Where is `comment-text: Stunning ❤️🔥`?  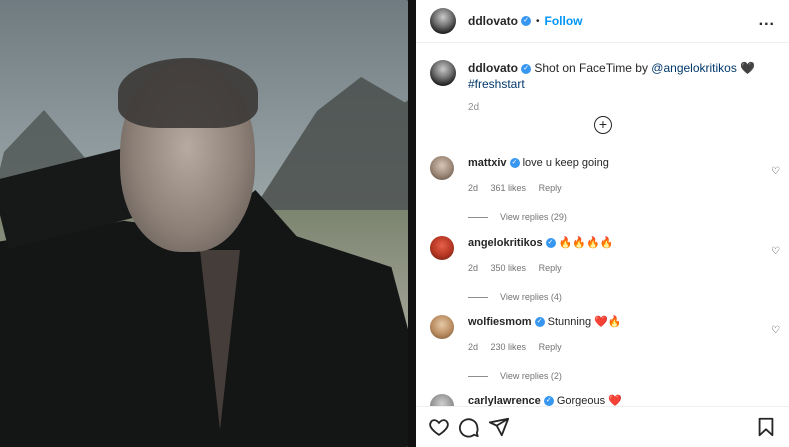 comment-text: Stunning ❤️🔥 is located at coordinates (584, 322).